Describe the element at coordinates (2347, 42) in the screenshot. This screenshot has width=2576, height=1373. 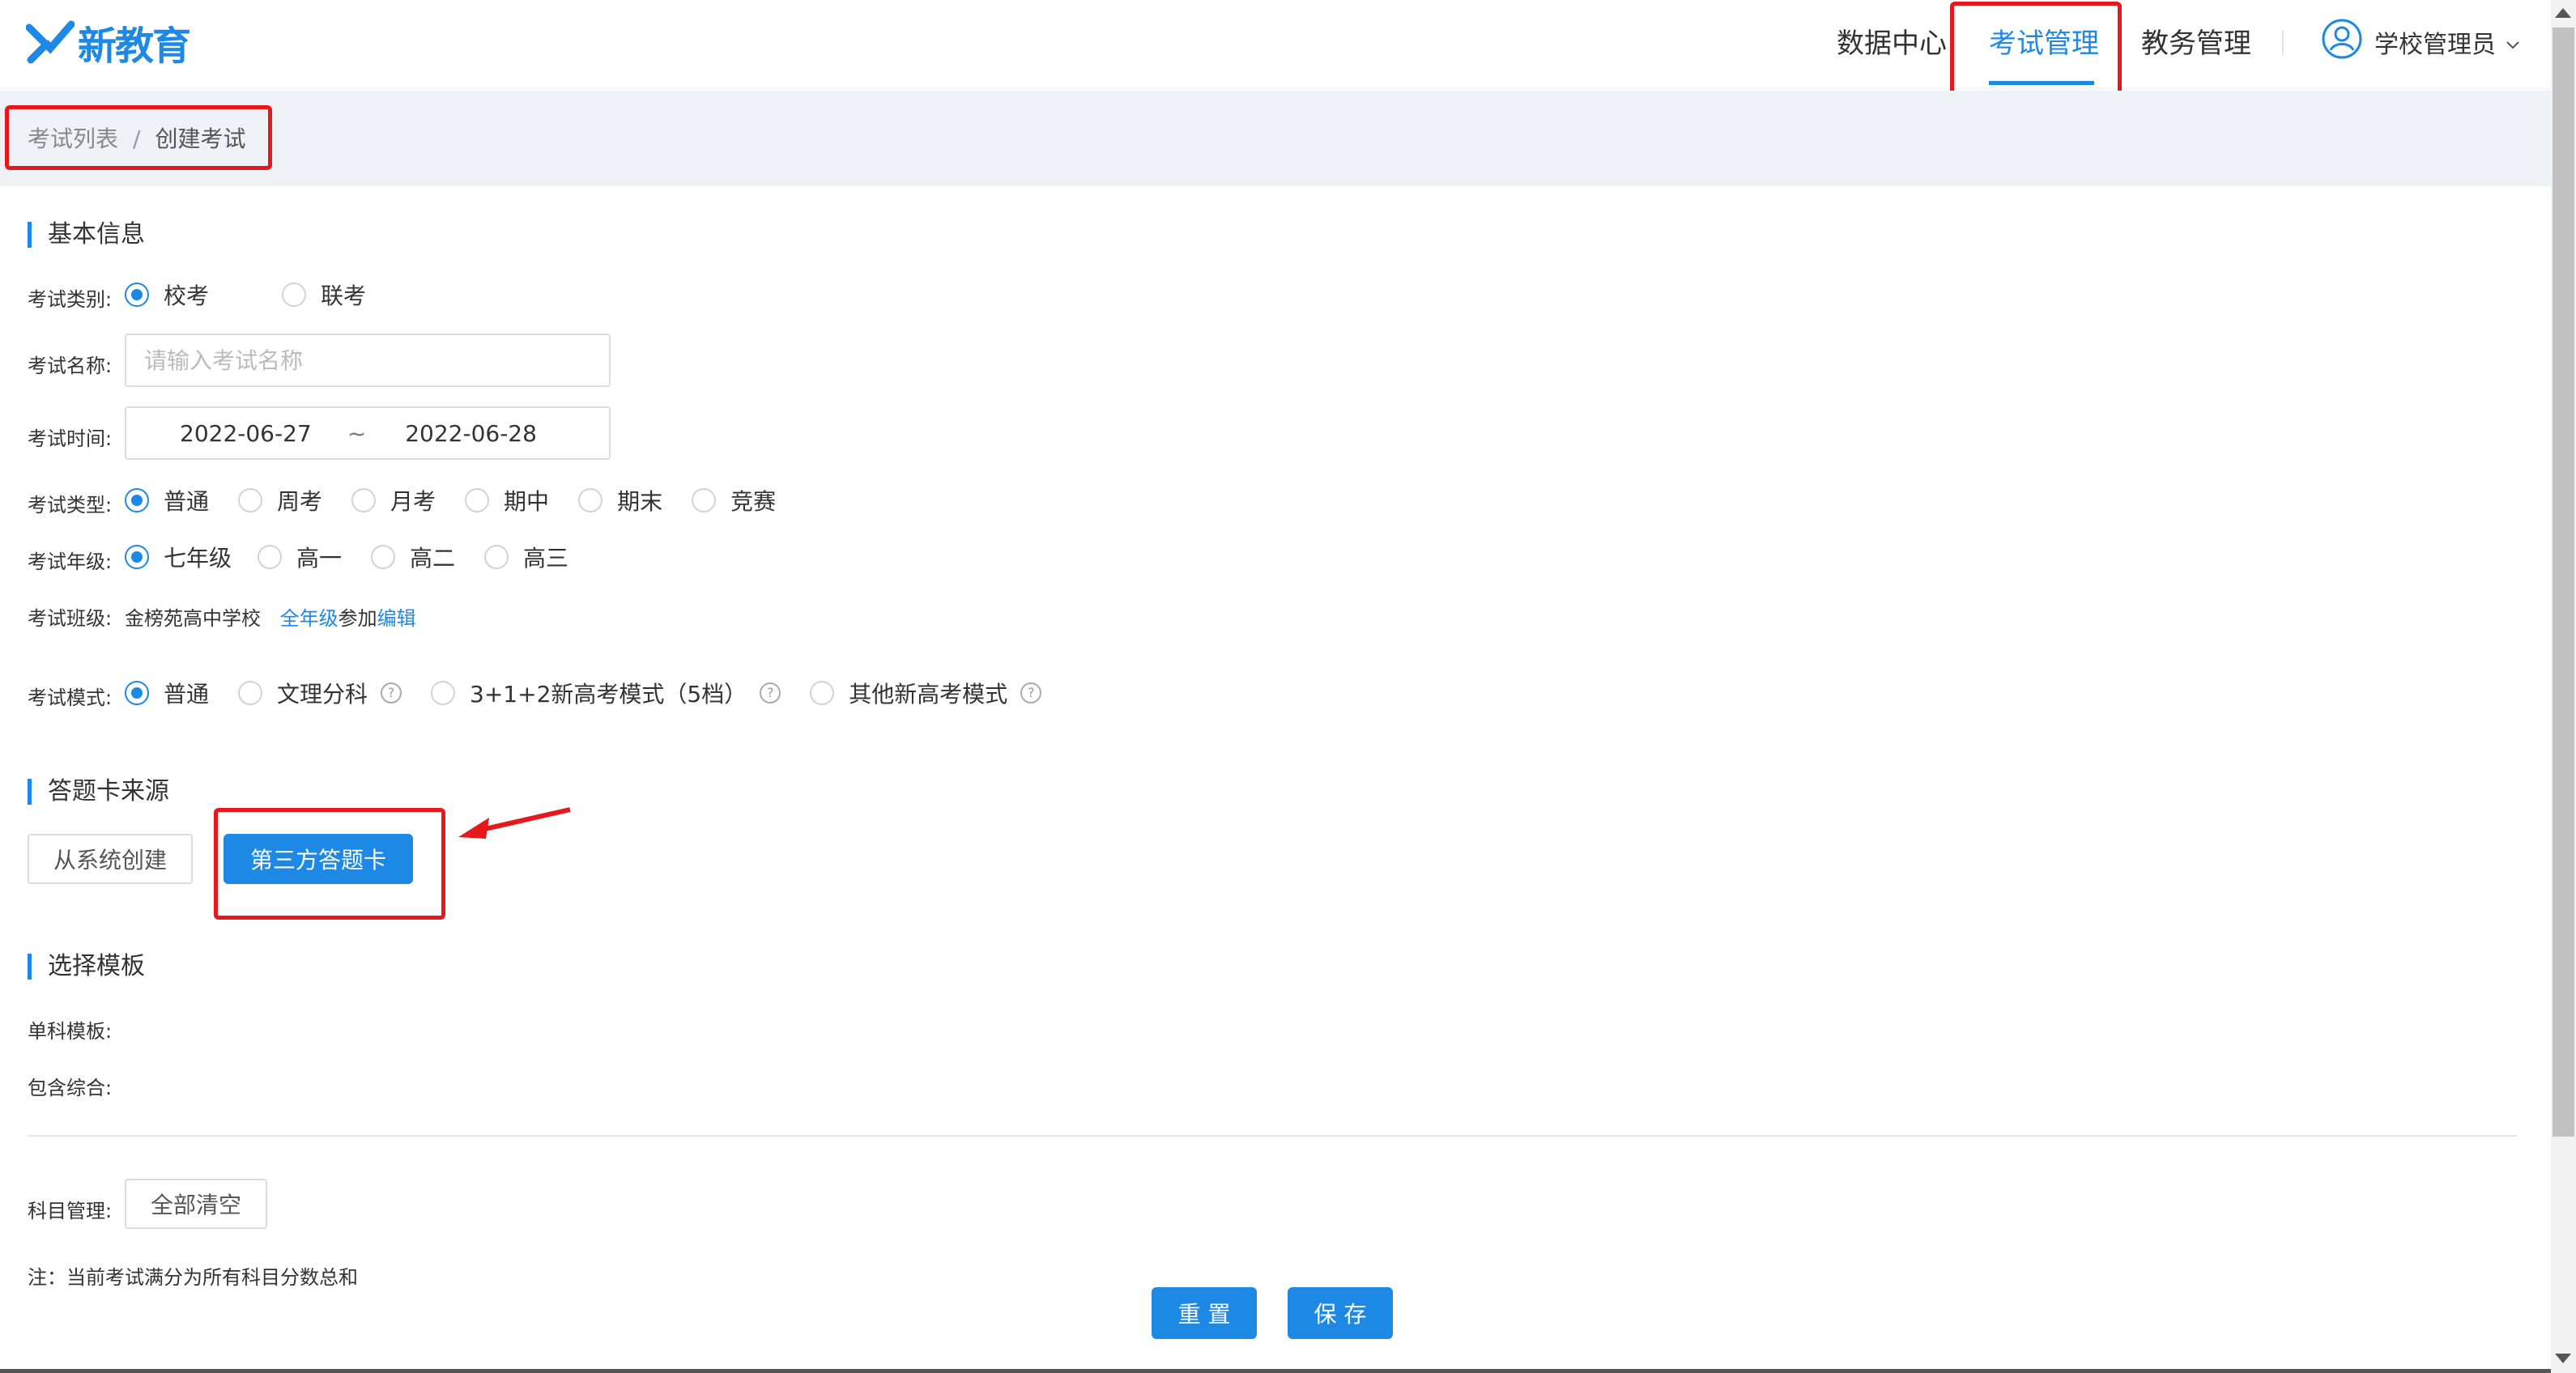
I see `user-avatar-icon` at that location.